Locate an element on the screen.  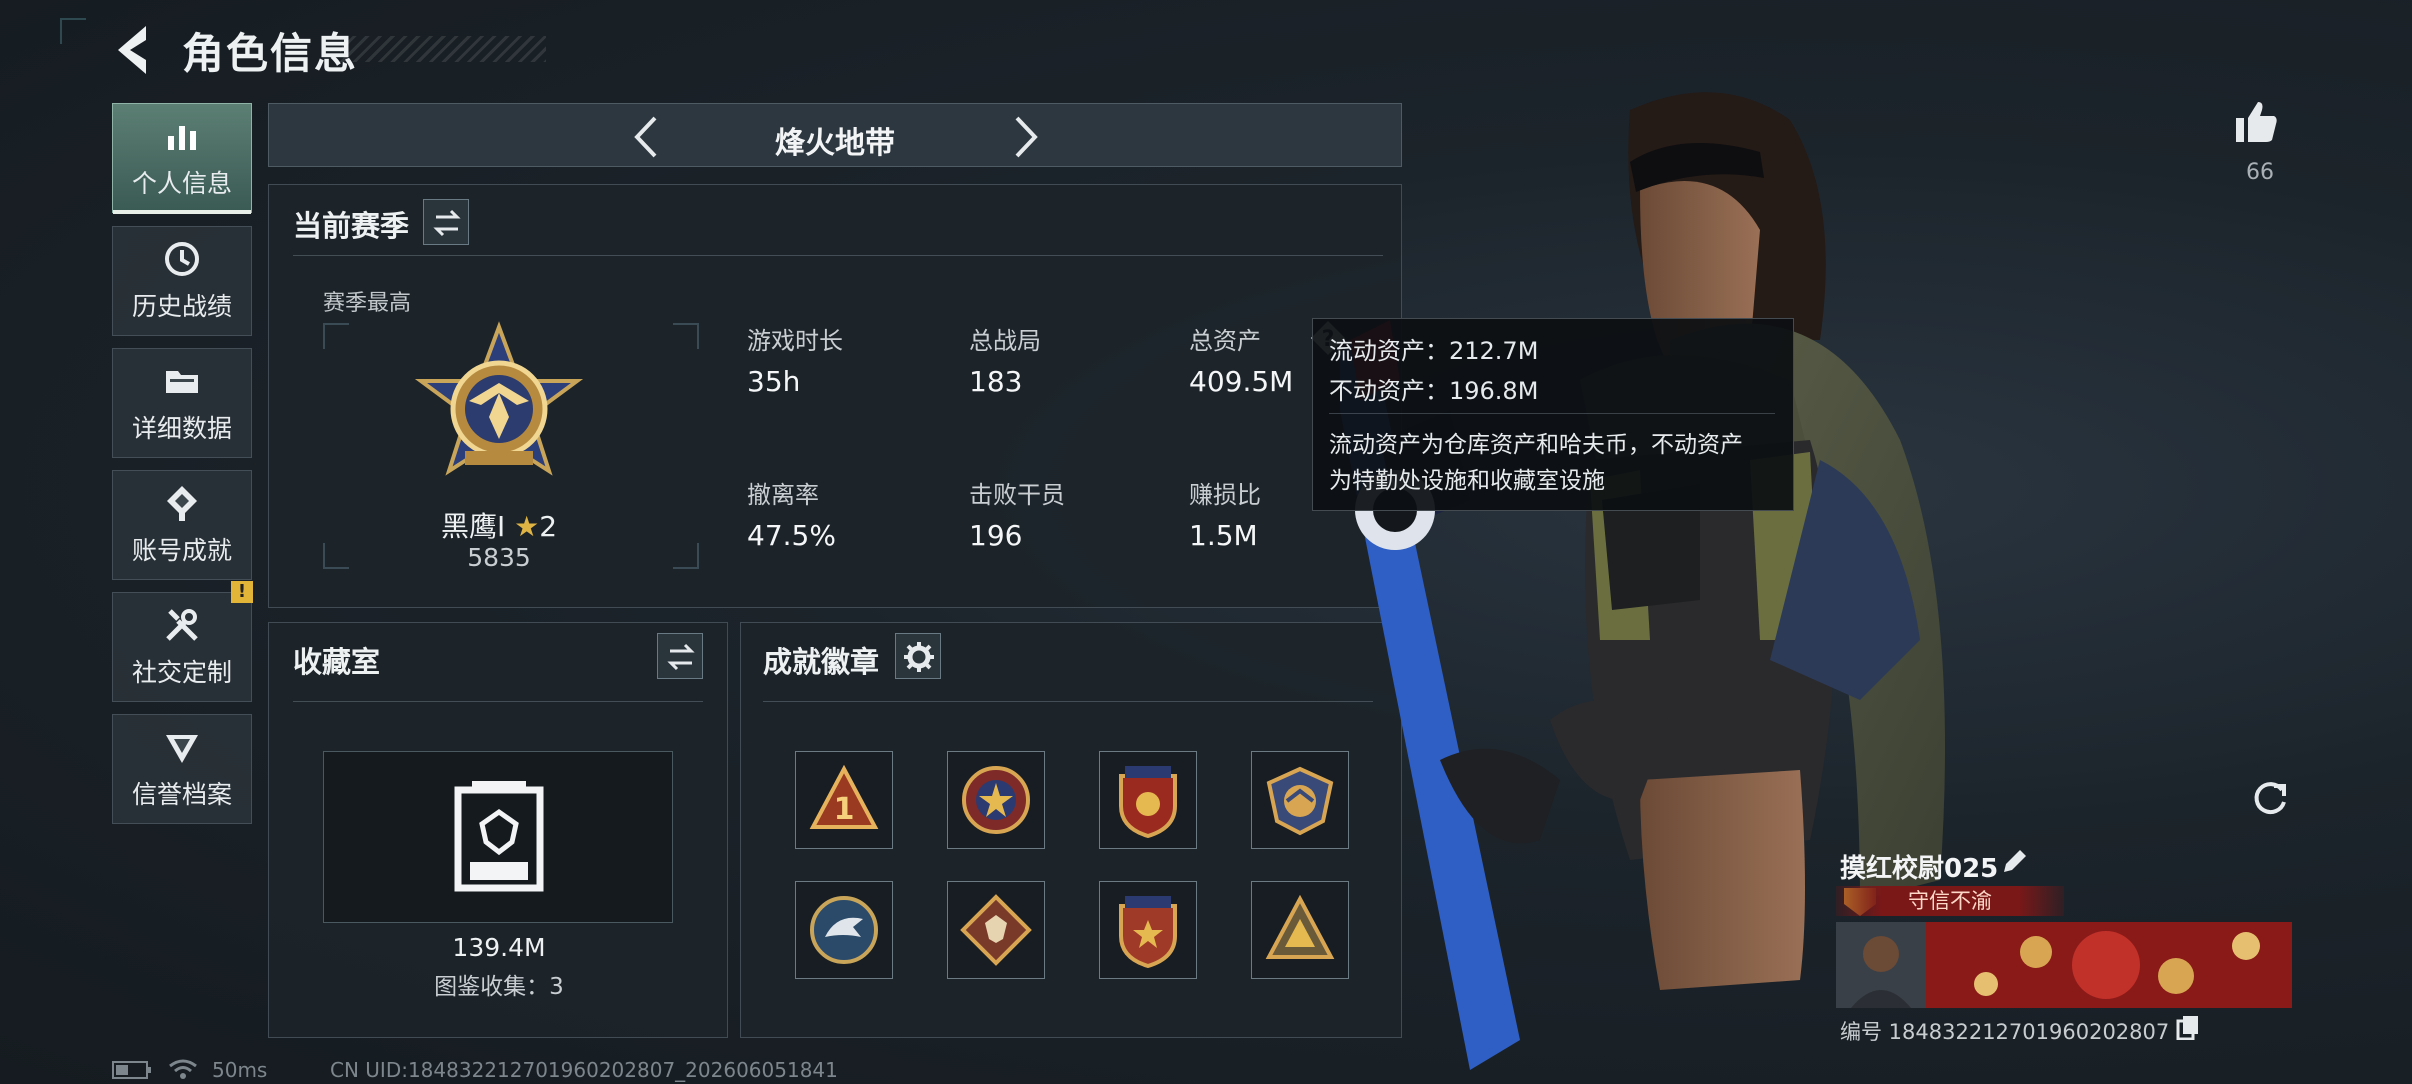
like-count: 66 is located at coordinates (2260, 172).